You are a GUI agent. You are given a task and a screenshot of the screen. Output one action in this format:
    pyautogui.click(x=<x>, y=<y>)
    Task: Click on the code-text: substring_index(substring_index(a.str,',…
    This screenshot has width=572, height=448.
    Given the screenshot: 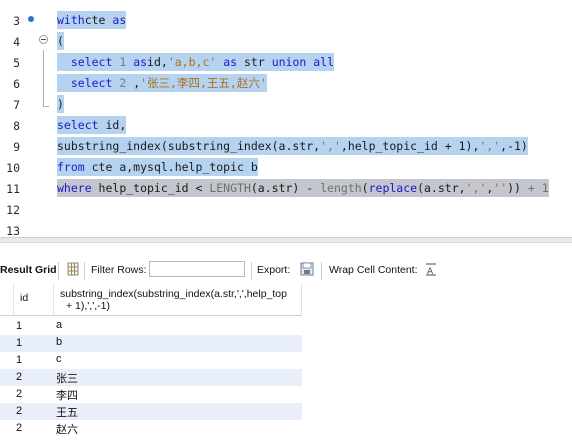 What is the action you would take?
    pyautogui.click(x=292, y=146)
    